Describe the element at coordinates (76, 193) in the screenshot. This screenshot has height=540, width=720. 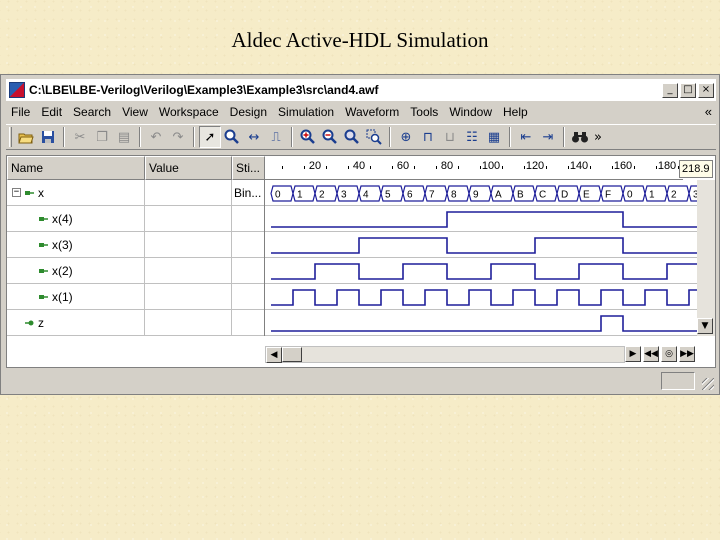
I see `signal-name-cell: − x` at that location.